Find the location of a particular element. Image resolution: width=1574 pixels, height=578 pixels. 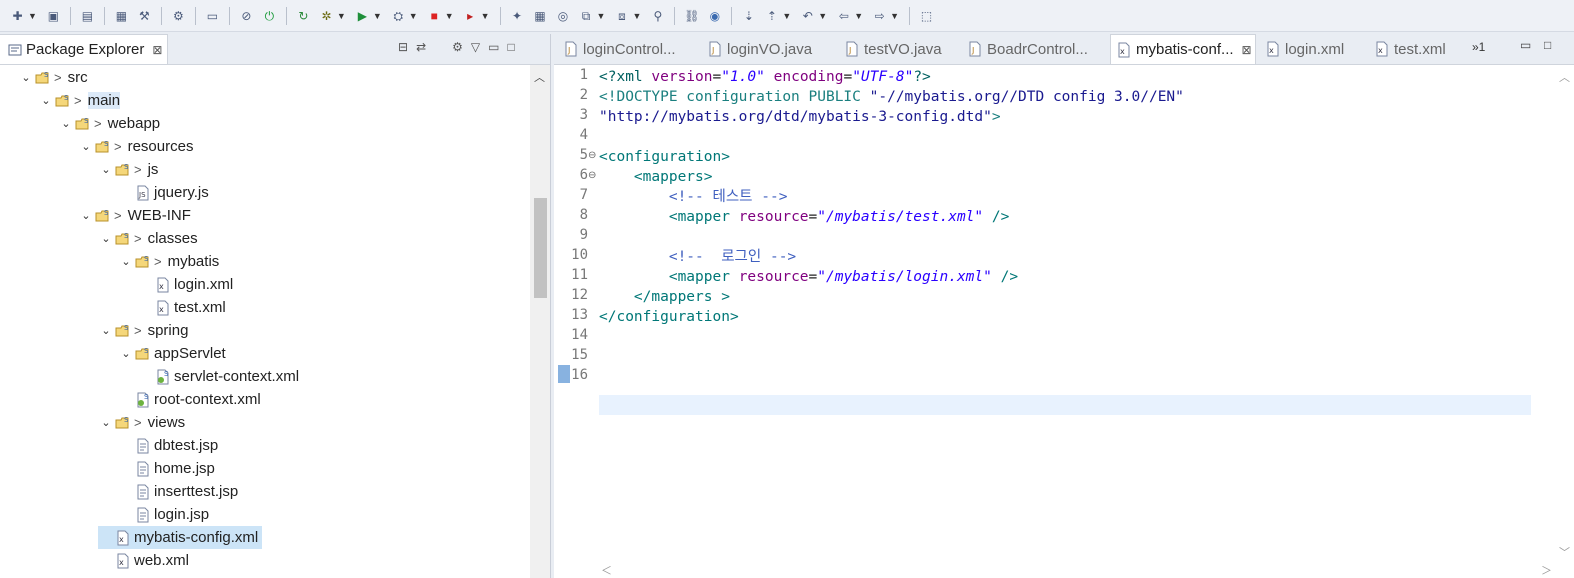

refresh-server-icon: ↻ is located at coordinates (303, 15).